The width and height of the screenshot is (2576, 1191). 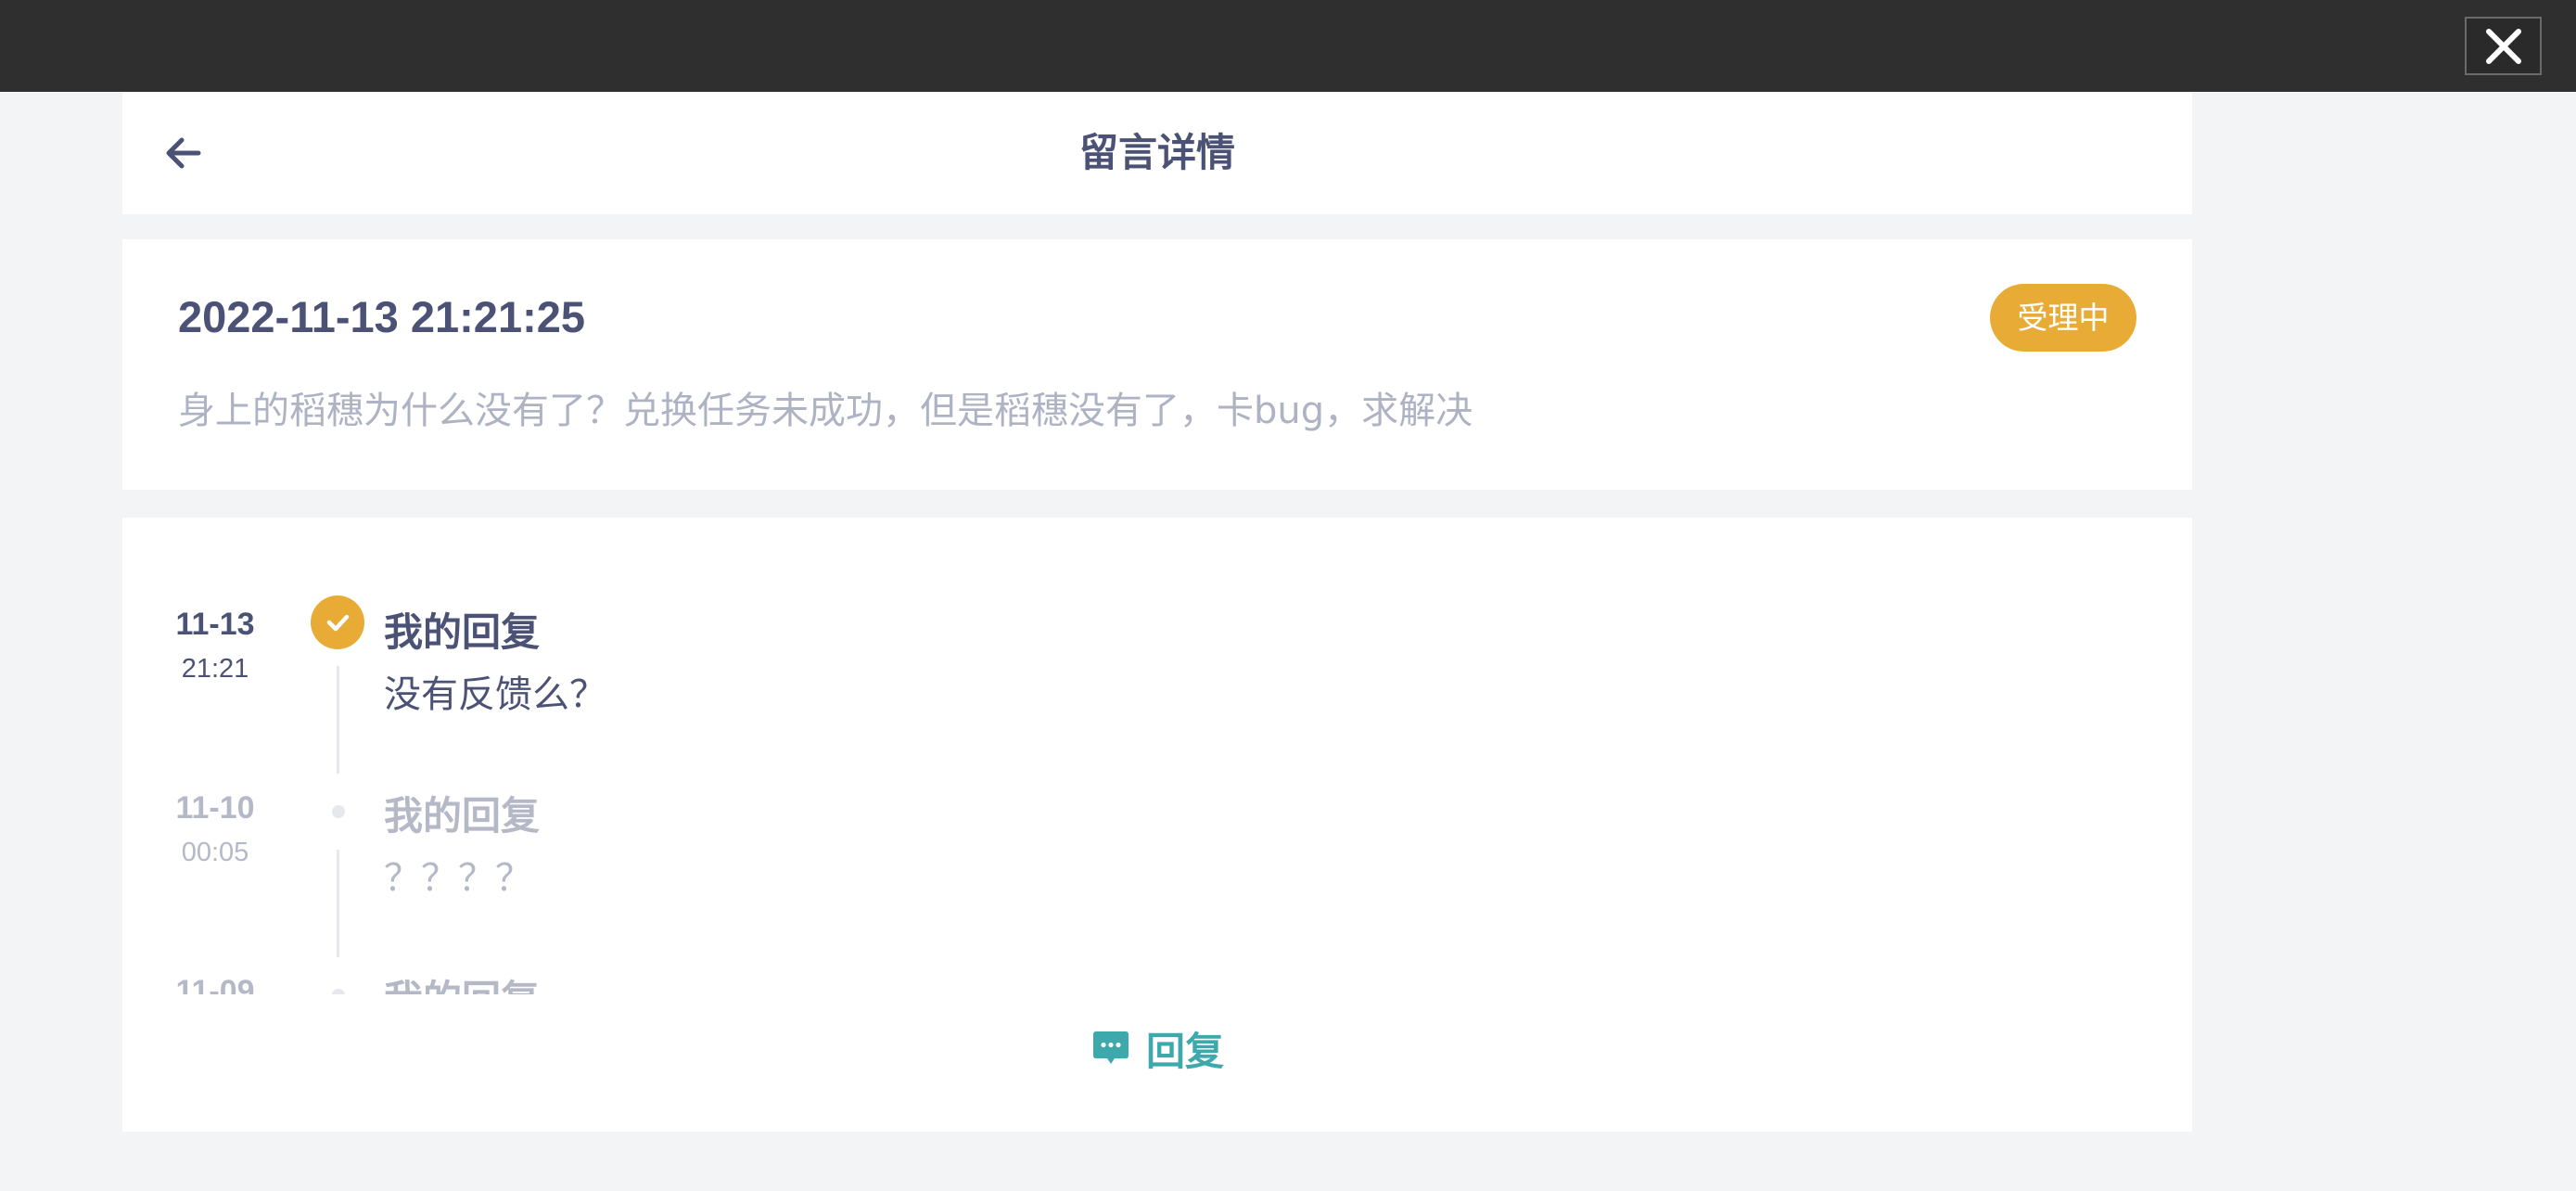 What do you see at coordinates (215, 853) in the screenshot?
I see `timeline-date-time: 00:05` at bounding box center [215, 853].